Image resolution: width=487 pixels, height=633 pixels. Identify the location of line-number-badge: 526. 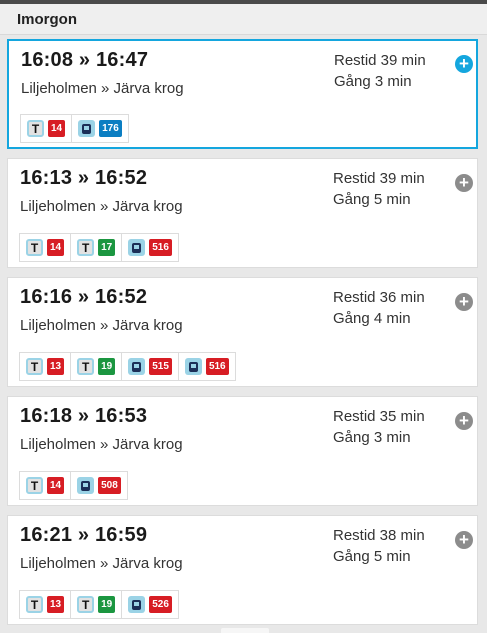
(160, 604).